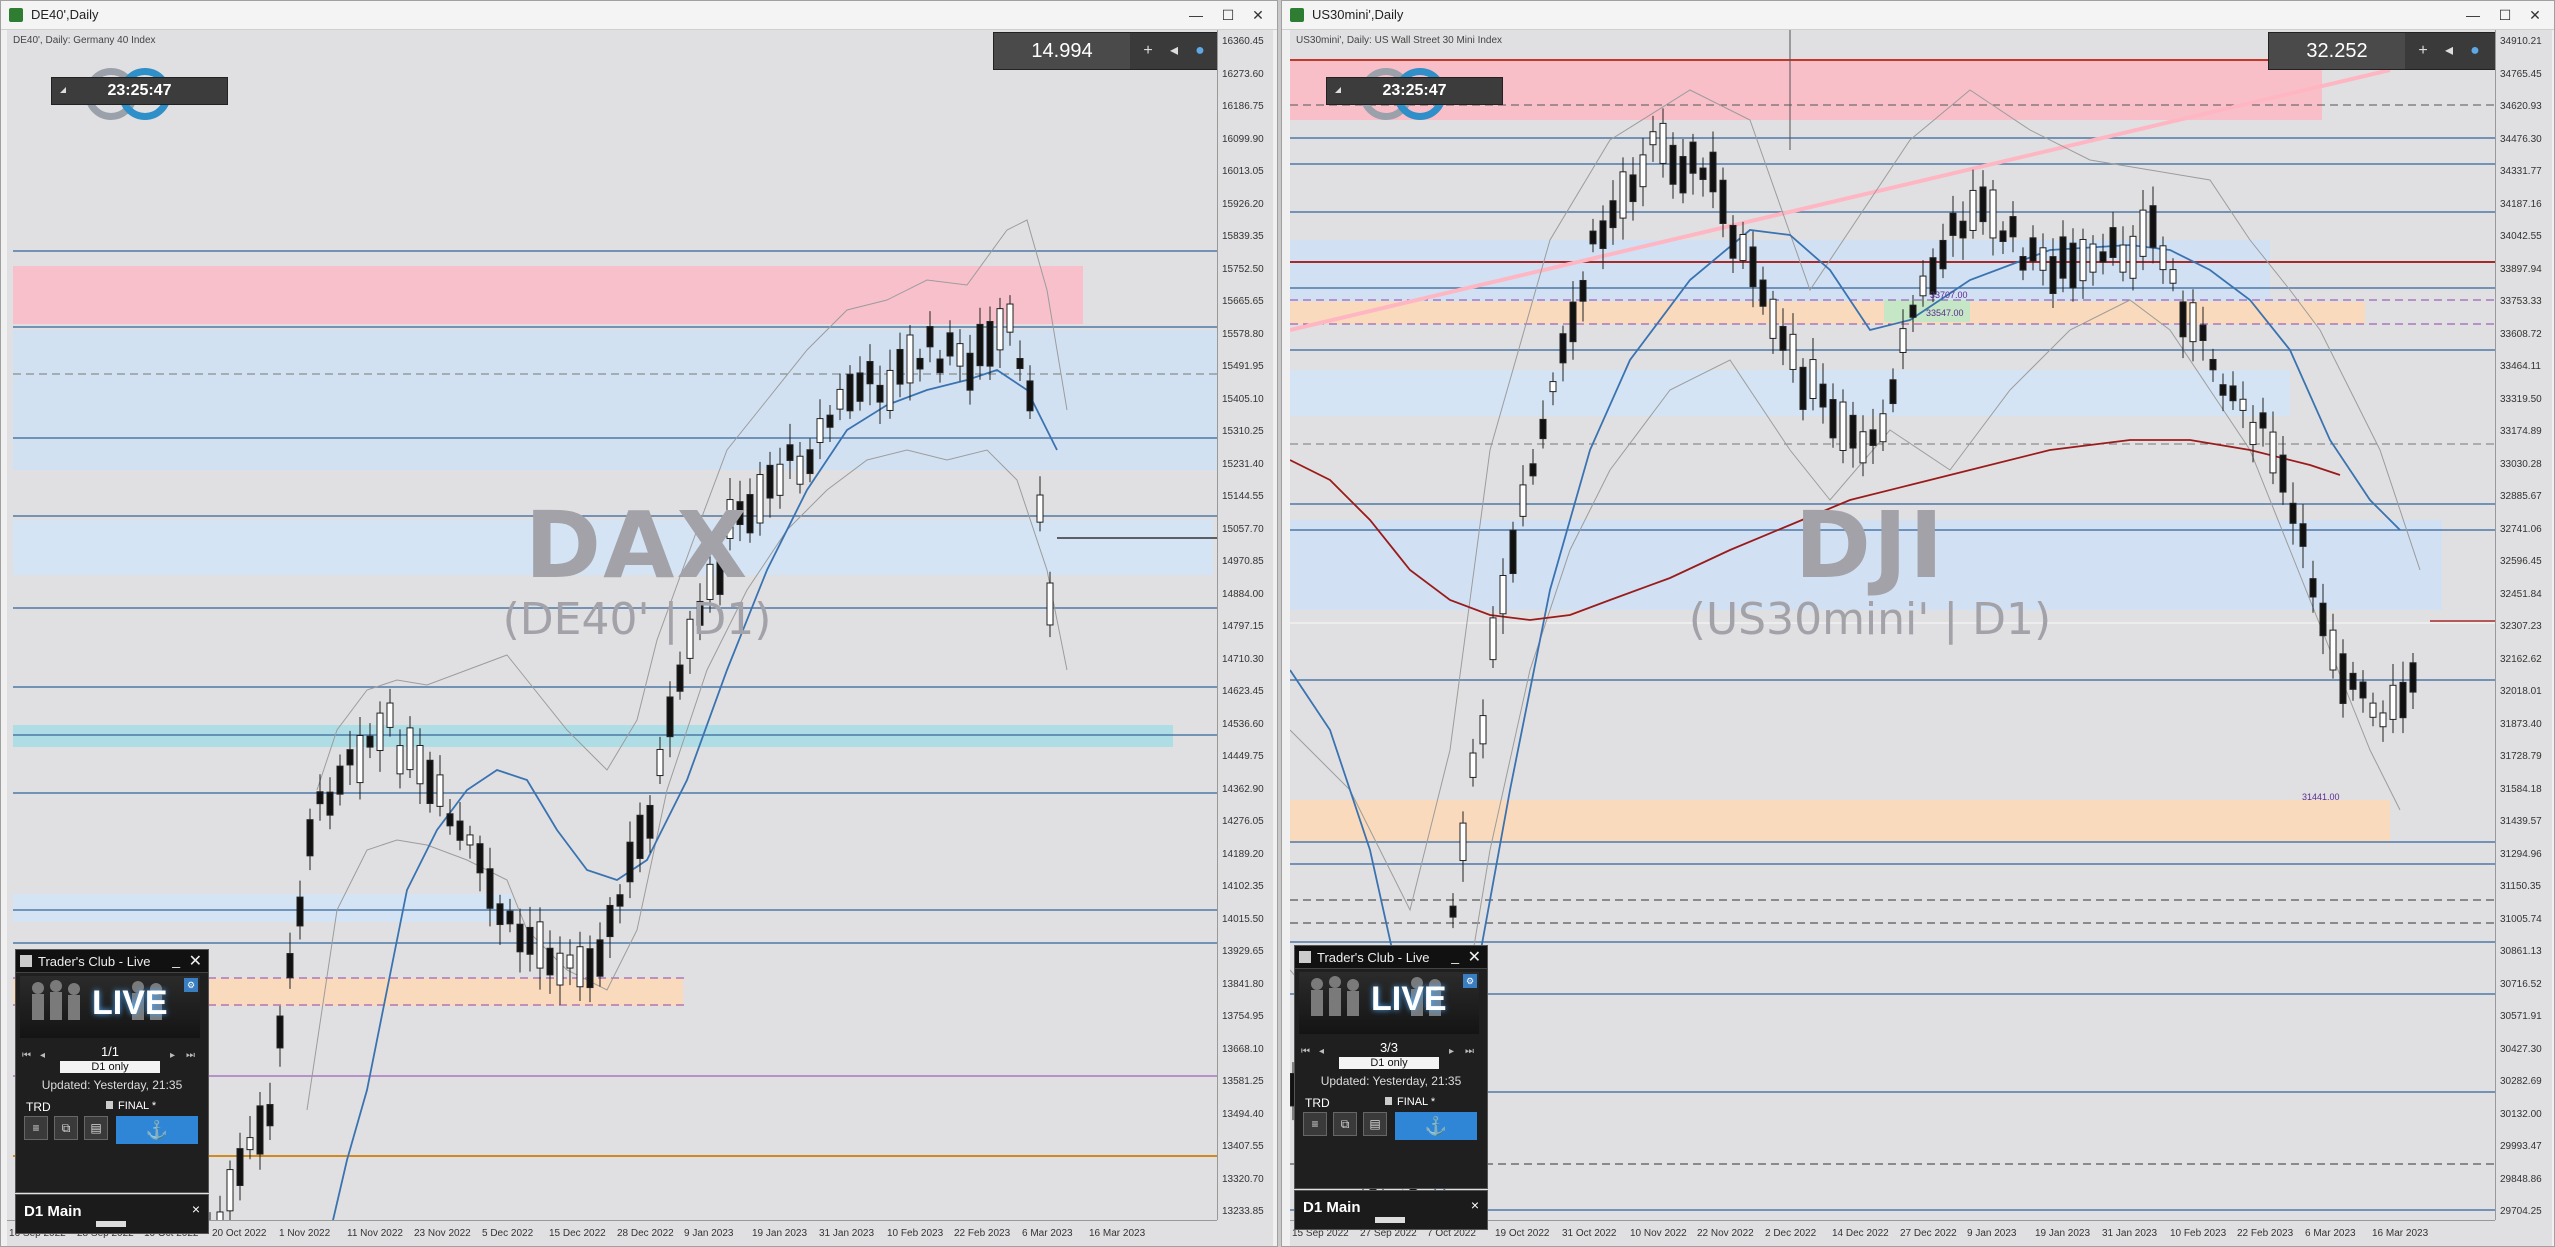  Describe the element at coordinates (639, 15) in the screenshot. I see `window-titlebar: DE40',Daily — ☐ ✕` at that location.